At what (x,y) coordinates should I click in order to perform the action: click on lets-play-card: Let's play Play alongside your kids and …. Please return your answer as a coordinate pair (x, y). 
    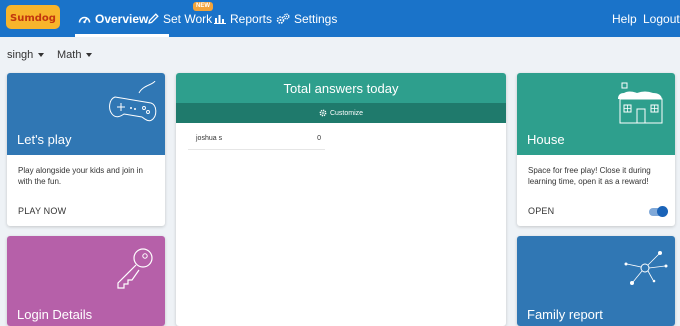
    Looking at the image, I should click on (86, 149).